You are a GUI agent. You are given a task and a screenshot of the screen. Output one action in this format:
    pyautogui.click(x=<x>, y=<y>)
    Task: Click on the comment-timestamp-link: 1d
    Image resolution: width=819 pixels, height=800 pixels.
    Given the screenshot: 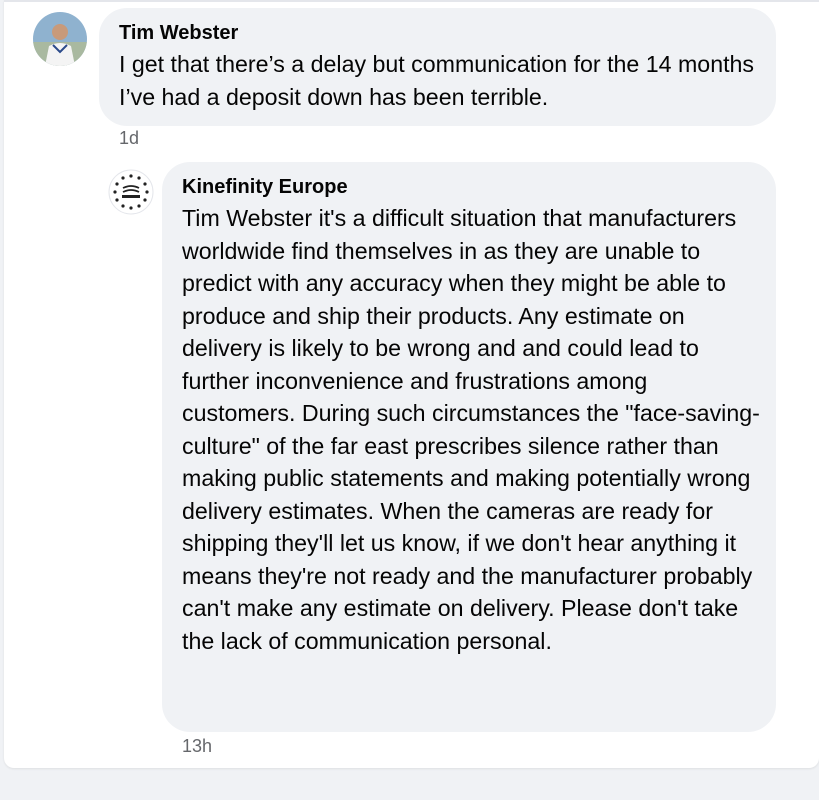 What is the action you would take?
    pyautogui.click(x=129, y=138)
    